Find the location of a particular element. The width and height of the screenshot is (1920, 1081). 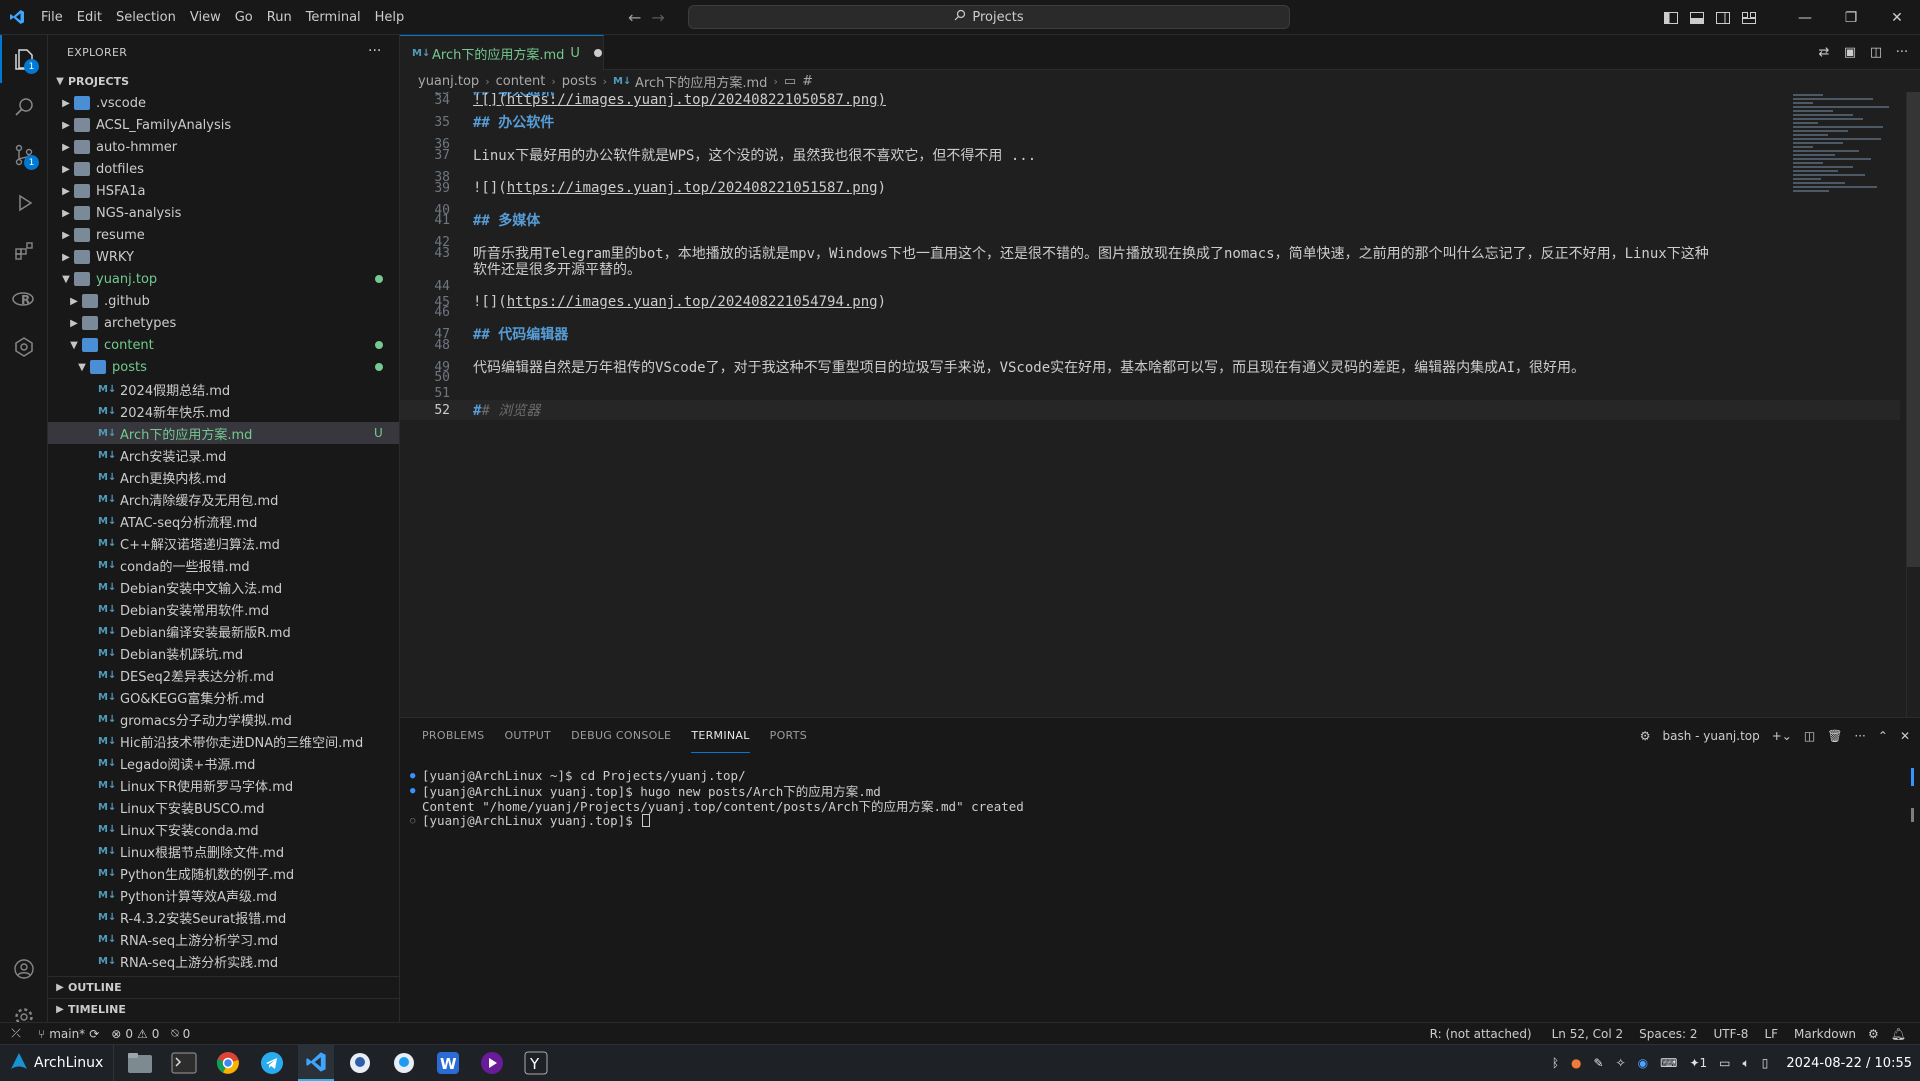

code-line: 41 ## 多媒体 is located at coordinates (1150, 220).